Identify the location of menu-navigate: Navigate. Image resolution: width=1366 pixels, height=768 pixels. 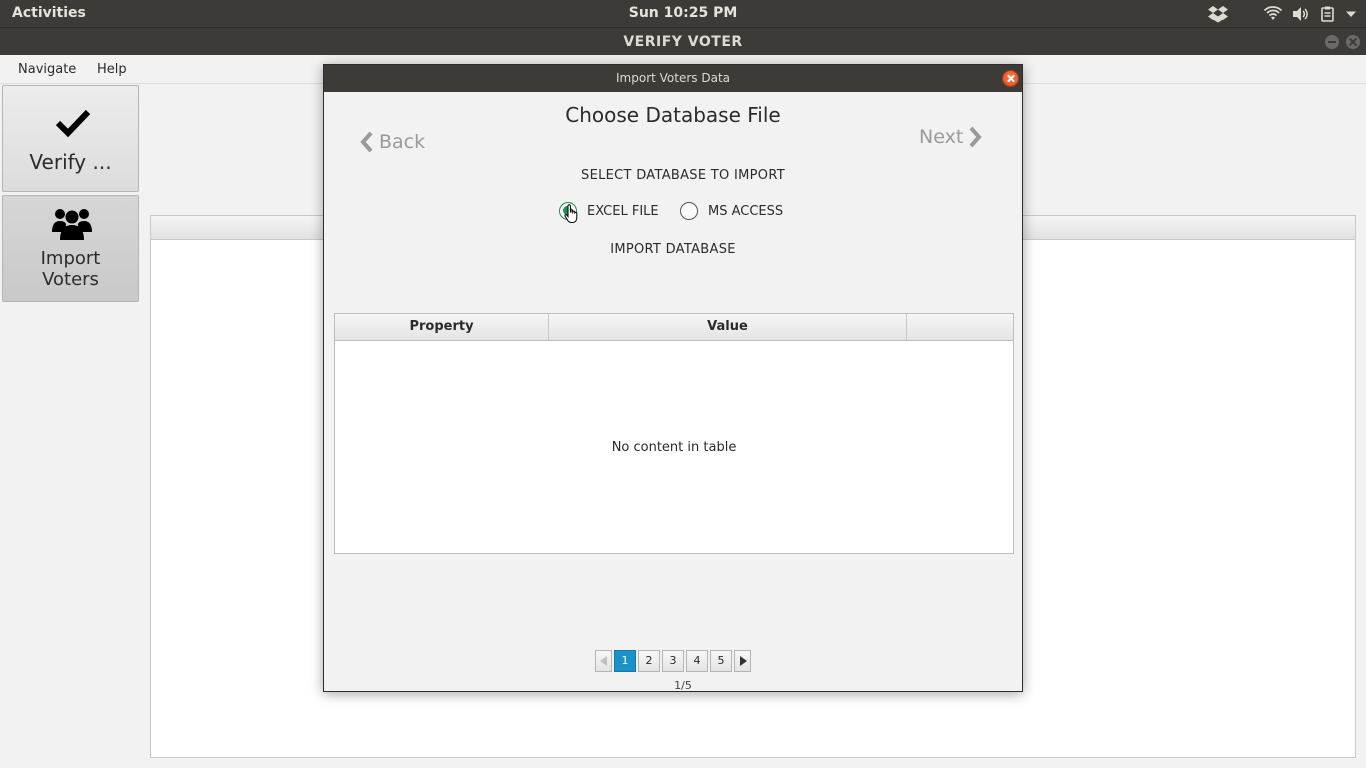
(47, 69).